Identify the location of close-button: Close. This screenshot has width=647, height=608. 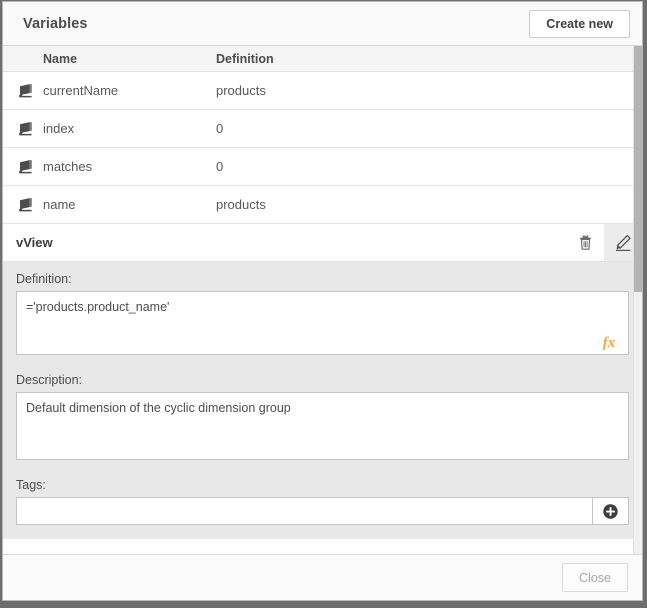
(595, 577).